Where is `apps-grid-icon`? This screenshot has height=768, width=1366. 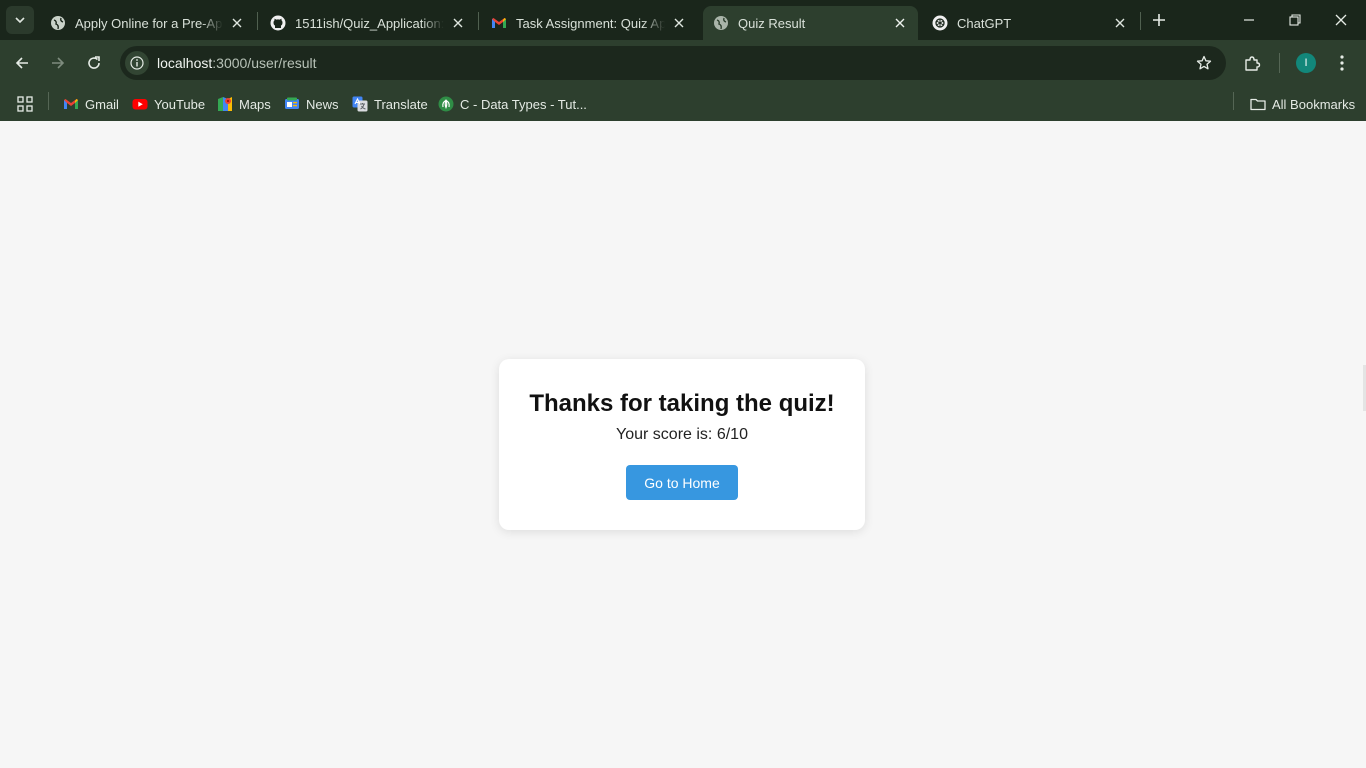
apps-grid-icon is located at coordinates (25, 104).